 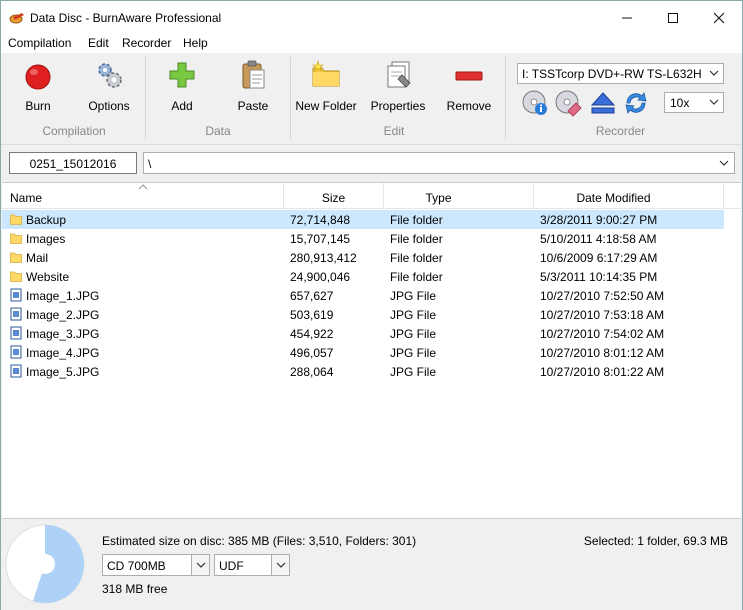 I want to click on row-size: 288,064, so click(x=312, y=372).